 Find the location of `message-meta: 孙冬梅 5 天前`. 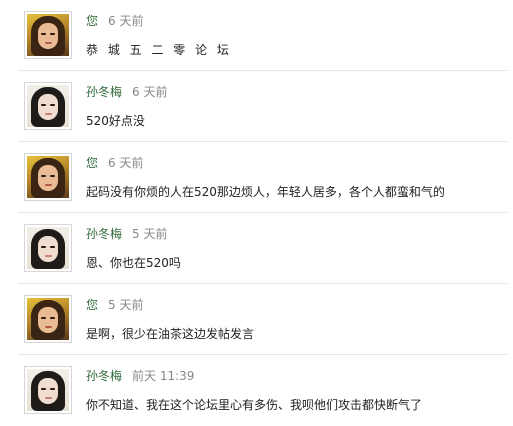

message-meta: 孙冬梅 5 天前 is located at coordinates (126, 234).